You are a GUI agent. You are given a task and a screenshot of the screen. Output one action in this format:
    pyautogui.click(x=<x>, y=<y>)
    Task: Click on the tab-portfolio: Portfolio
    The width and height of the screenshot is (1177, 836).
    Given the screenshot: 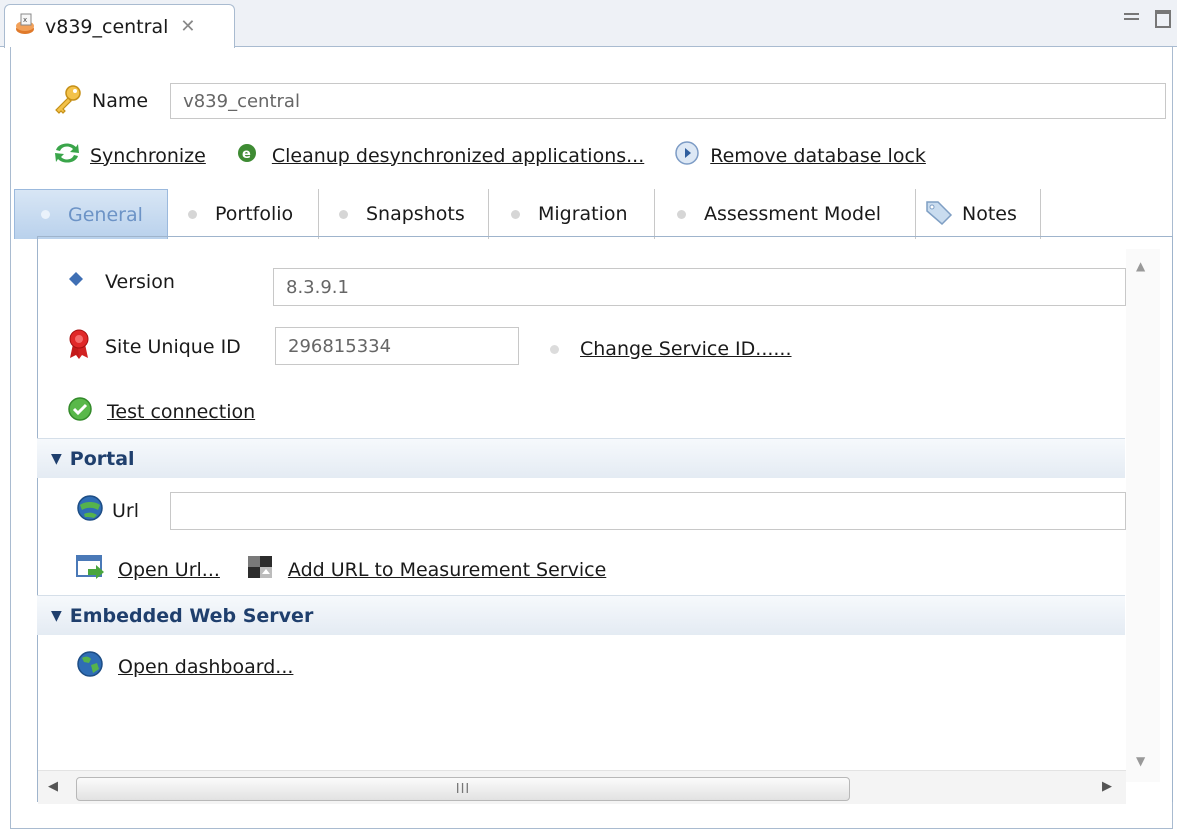 What is the action you would take?
    pyautogui.click(x=243, y=214)
    